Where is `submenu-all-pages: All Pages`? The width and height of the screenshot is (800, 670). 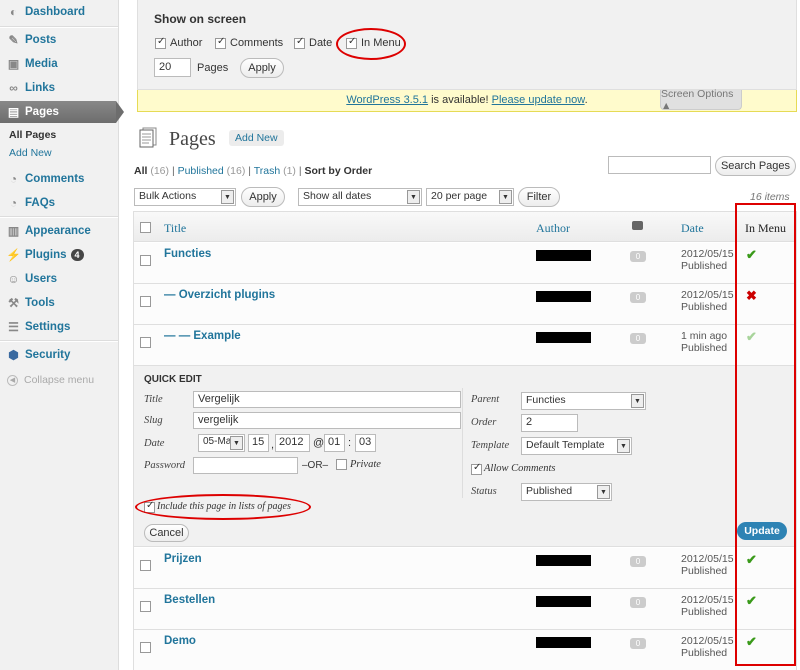
submenu-all-pages: All Pages is located at coordinates (32, 135).